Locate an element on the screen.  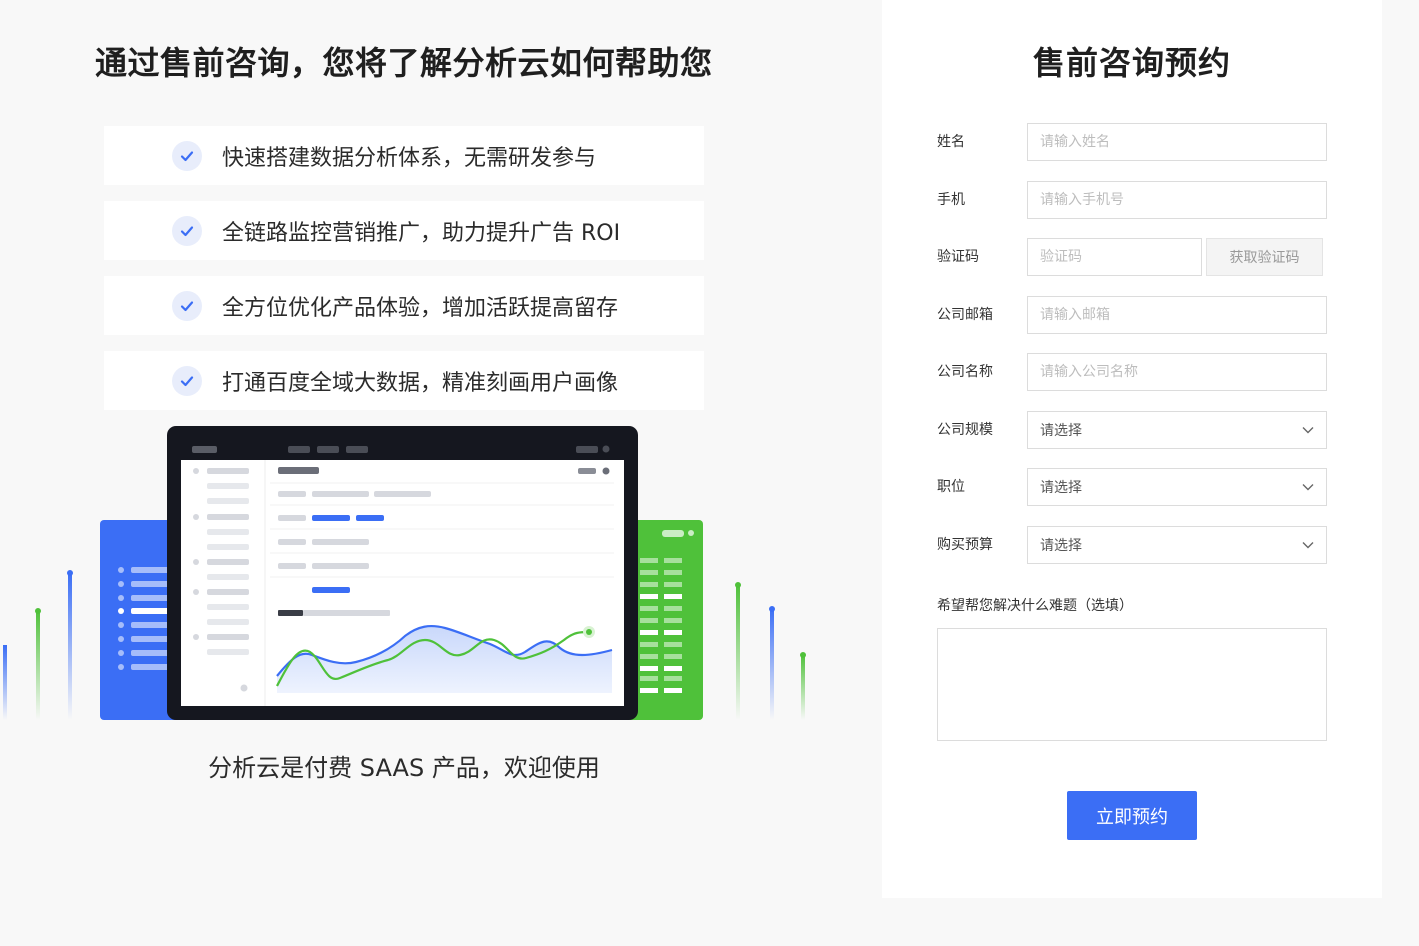
size-row: 公司规模 请选择 is located at coordinates (1132, 430).